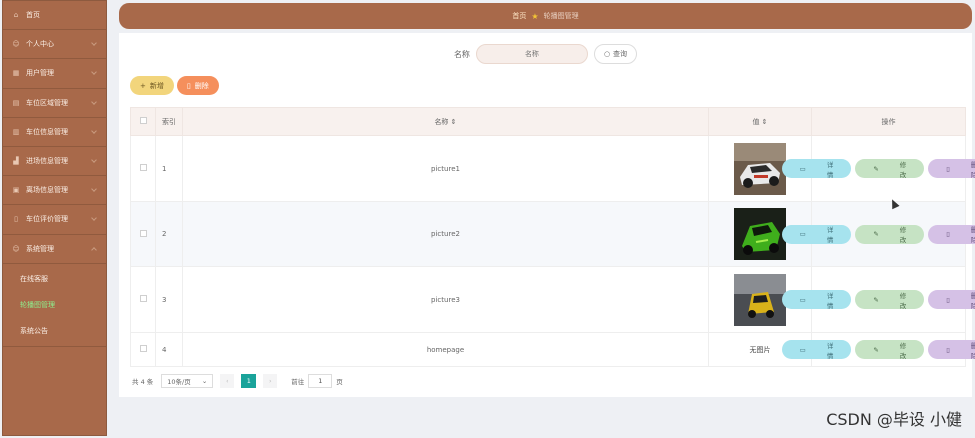 This screenshot has height=438, width=975. Describe the element at coordinates (237, 381) in the screenshot. I see `pagination: 共 4 条 10条/页 ⌄ ‹ 1 › 前往 页` at that location.